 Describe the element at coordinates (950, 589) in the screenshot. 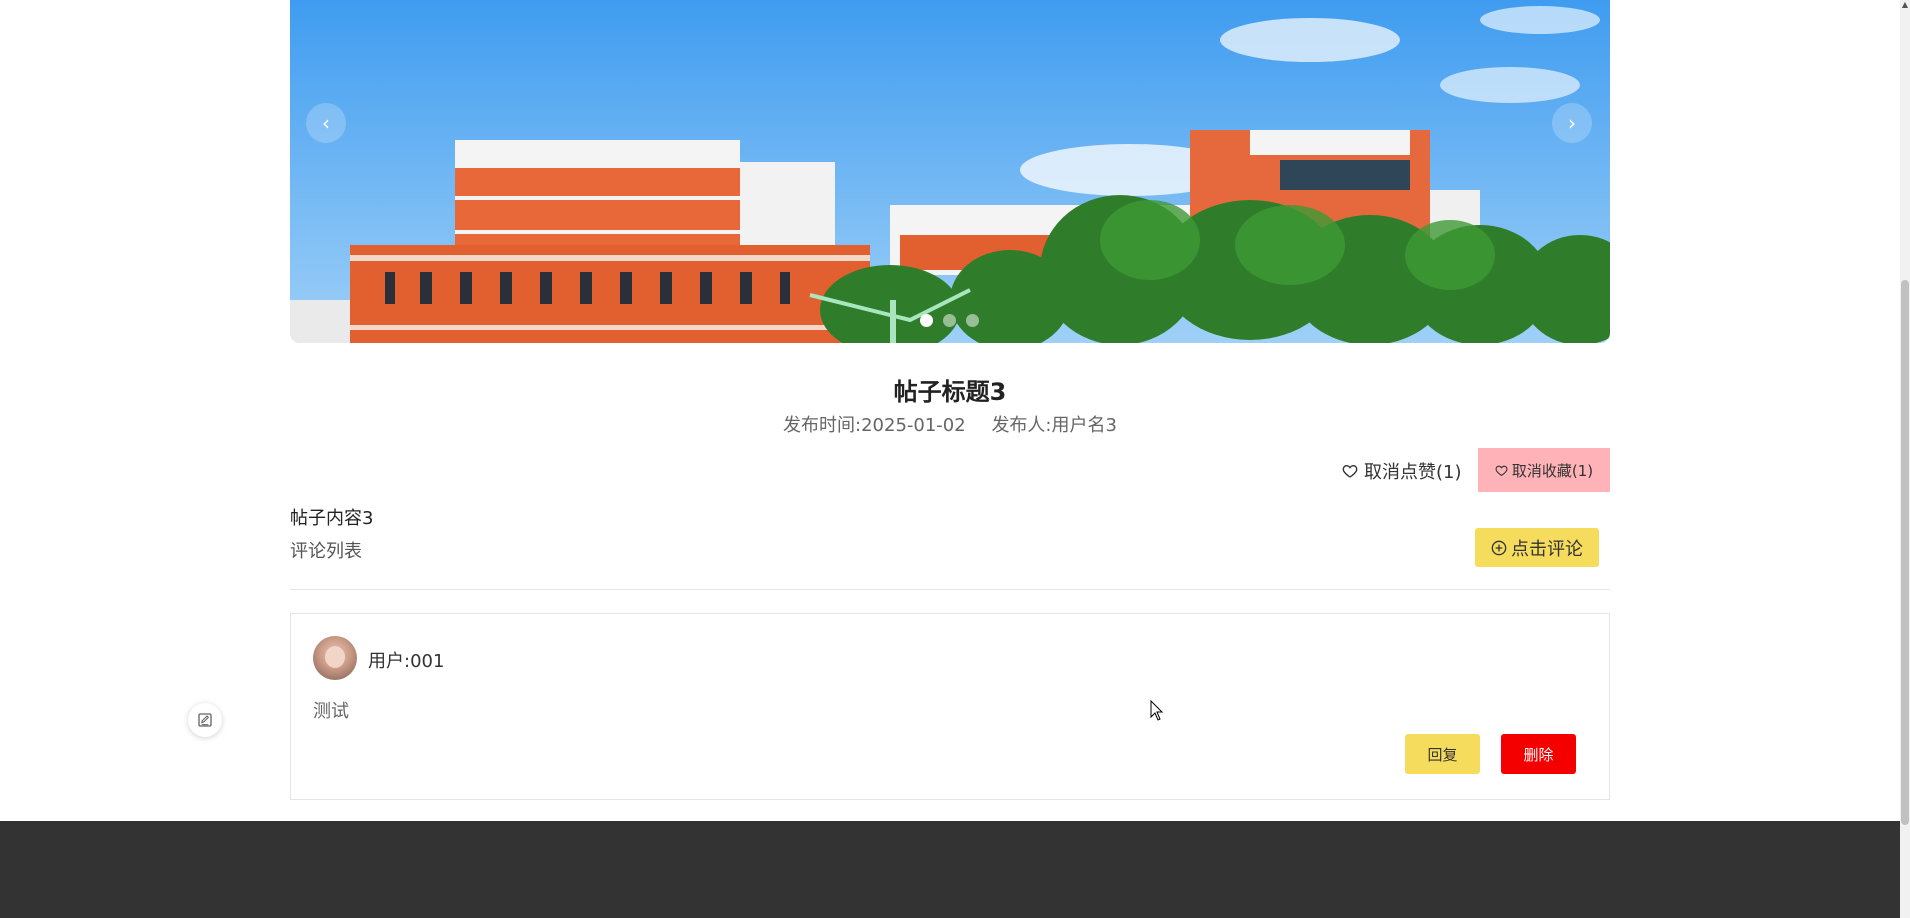

I see `divider` at that location.